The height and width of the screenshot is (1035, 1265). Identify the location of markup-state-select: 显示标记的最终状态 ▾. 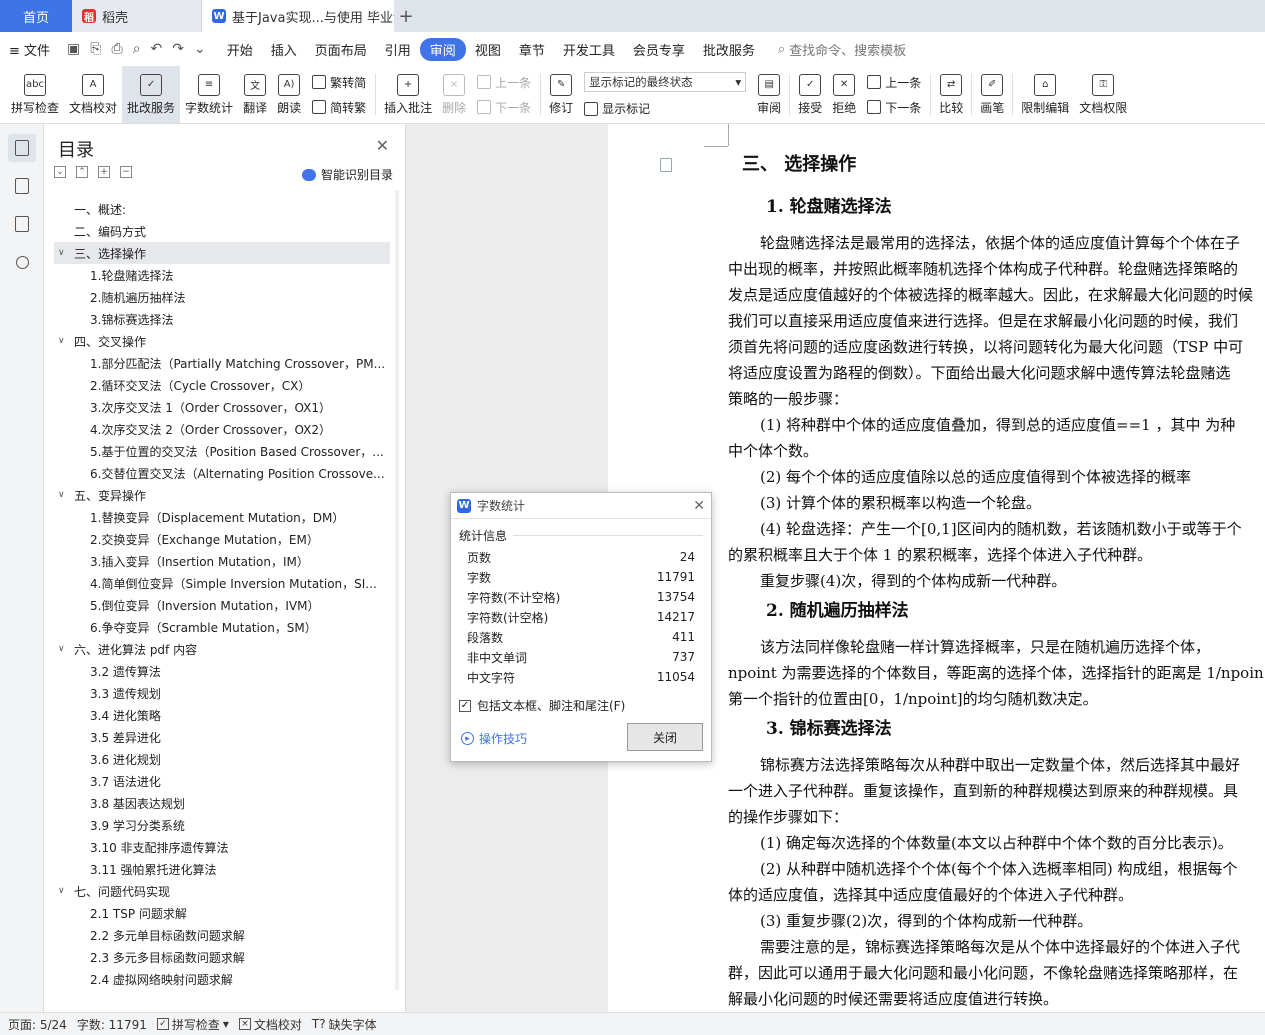
(665, 82).